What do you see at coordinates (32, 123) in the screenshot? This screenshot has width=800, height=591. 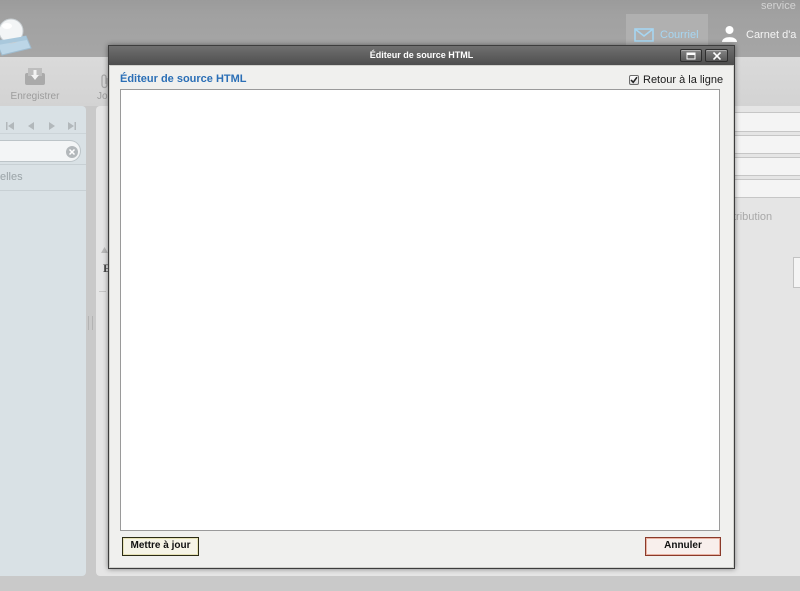 I see `prev-page-icon` at bounding box center [32, 123].